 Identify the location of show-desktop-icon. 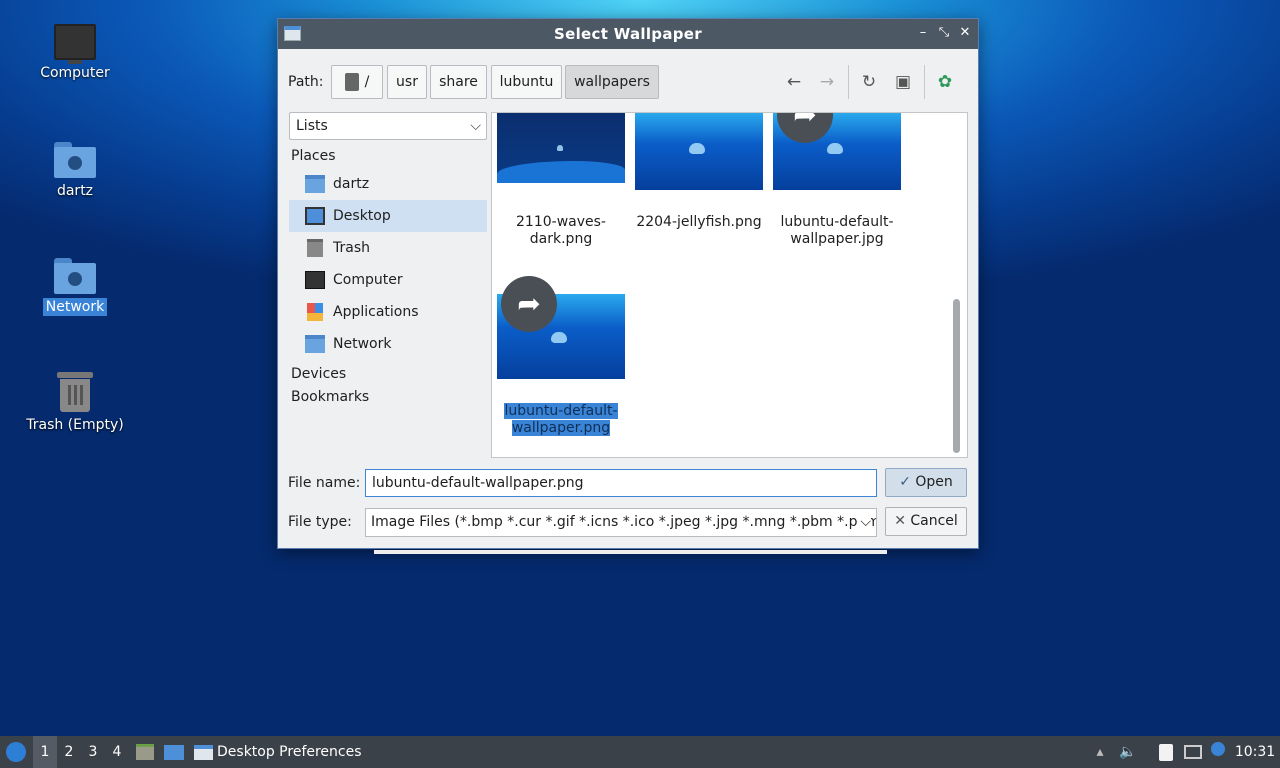
(174, 752).